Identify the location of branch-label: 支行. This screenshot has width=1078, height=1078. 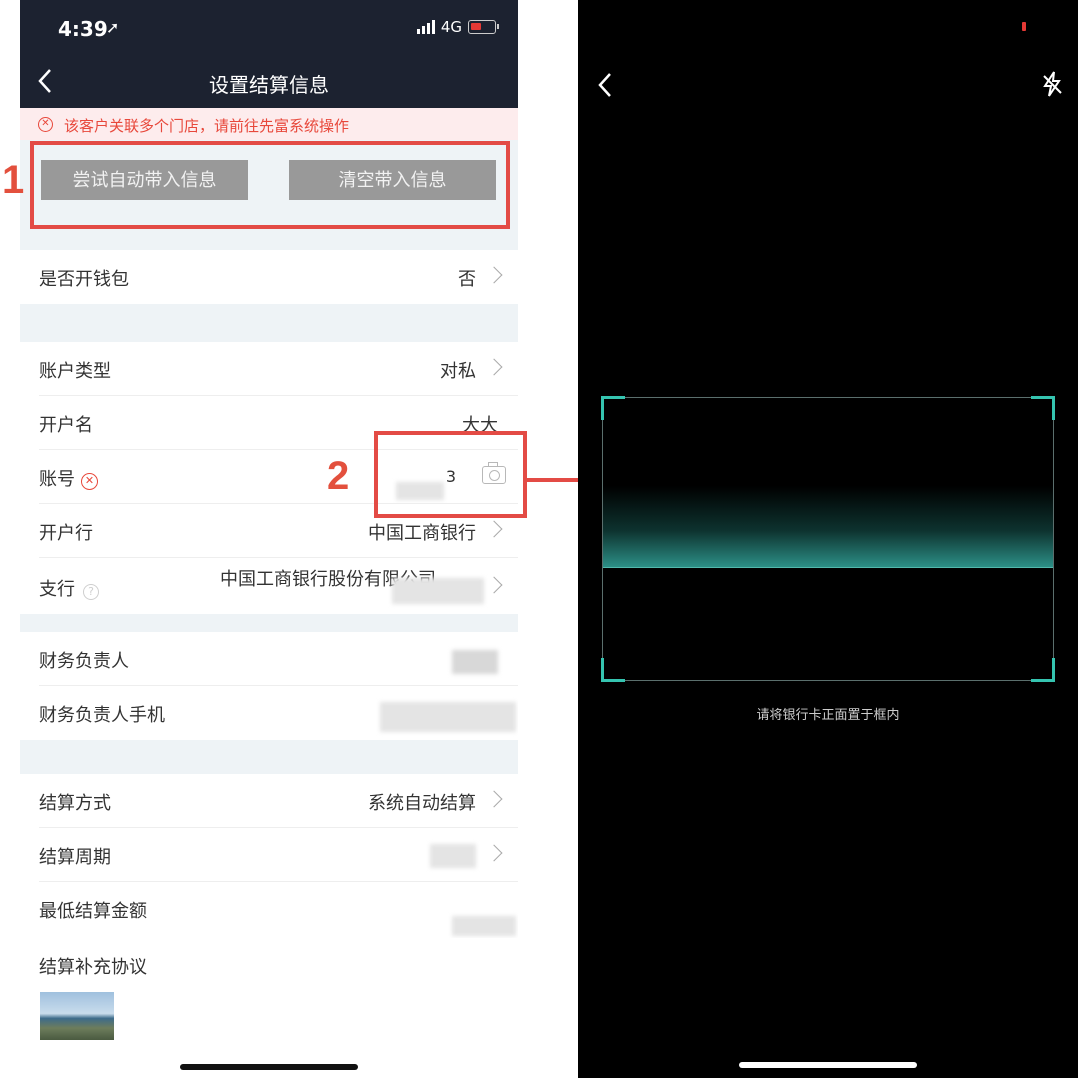
(57, 589).